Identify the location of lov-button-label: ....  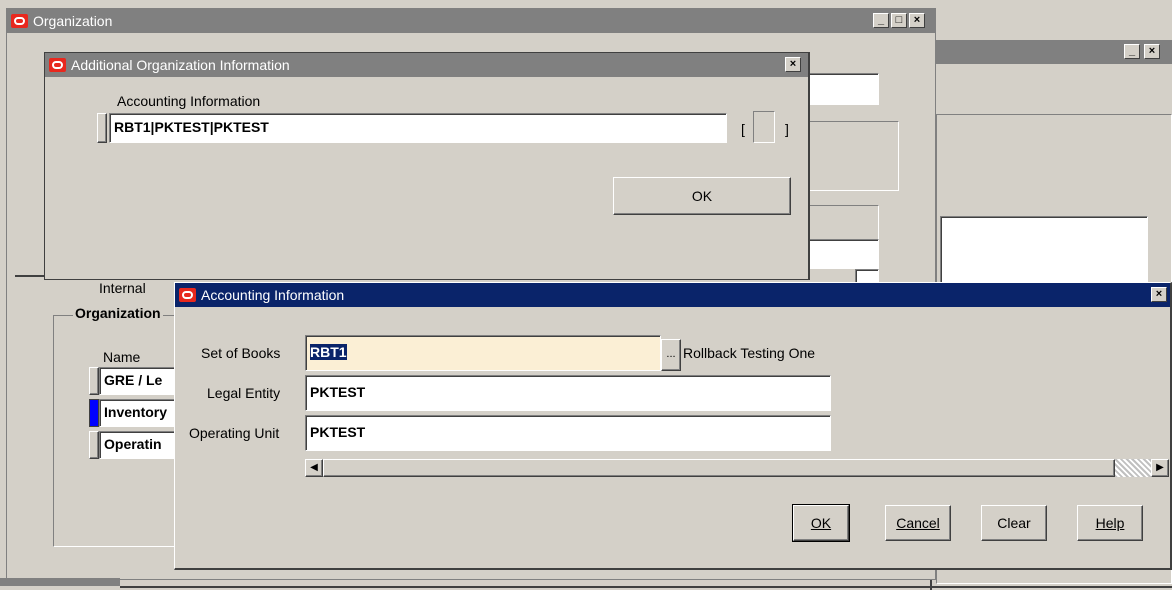
(671, 354).